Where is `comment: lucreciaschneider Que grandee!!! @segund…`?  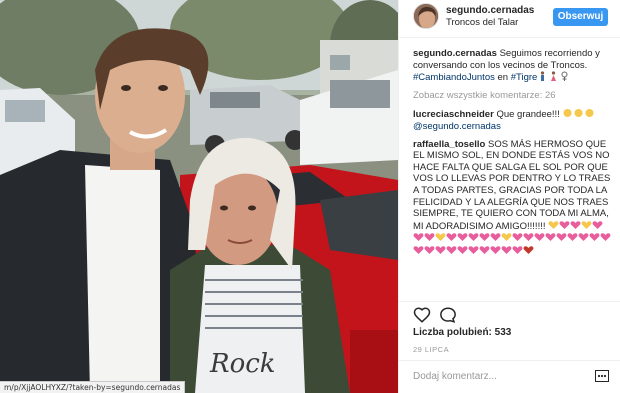
comment: lucreciaschneider Que grandee!!! @segund… is located at coordinates (512, 120).